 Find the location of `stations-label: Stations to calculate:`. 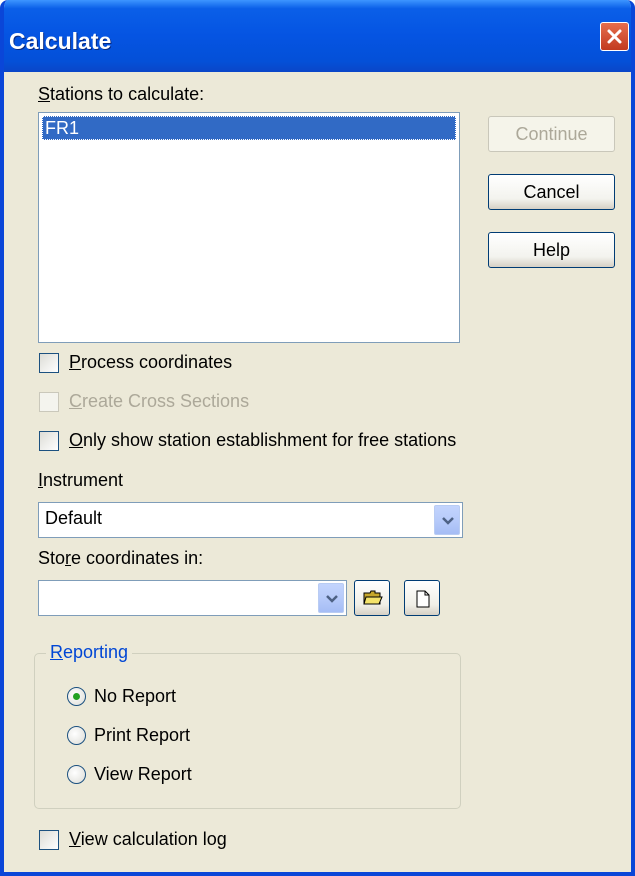

stations-label: Stations to calculate: is located at coordinates (121, 94).